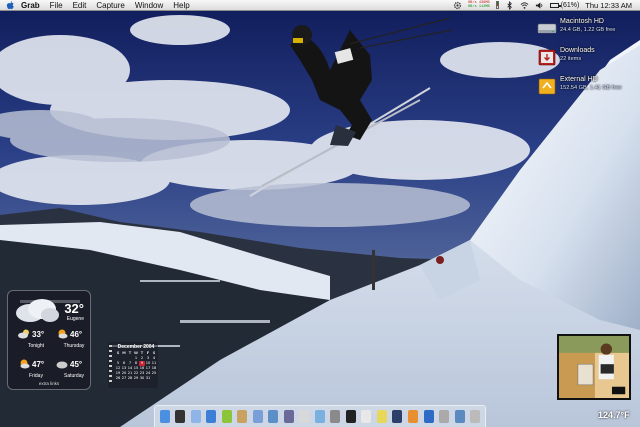 This screenshot has height=427, width=640. What do you see at coordinates (582, 21) in the screenshot?
I see `volume-name: Macintosh HD` at bounding box center [582, 21].